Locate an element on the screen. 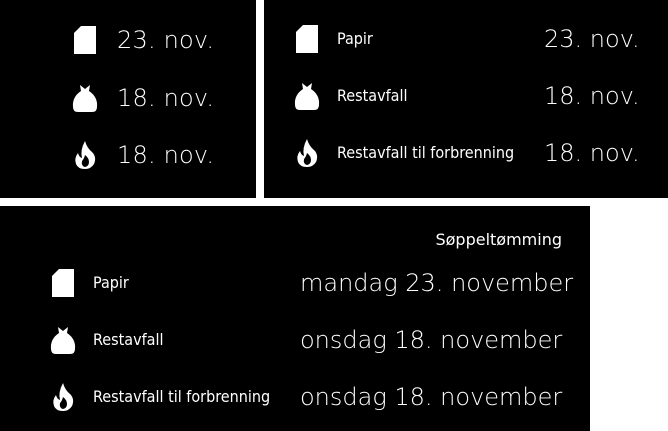 This screenshot has width=668, height=431. collection-row-residual: 18. nov. is located at coordinates (128, 98).